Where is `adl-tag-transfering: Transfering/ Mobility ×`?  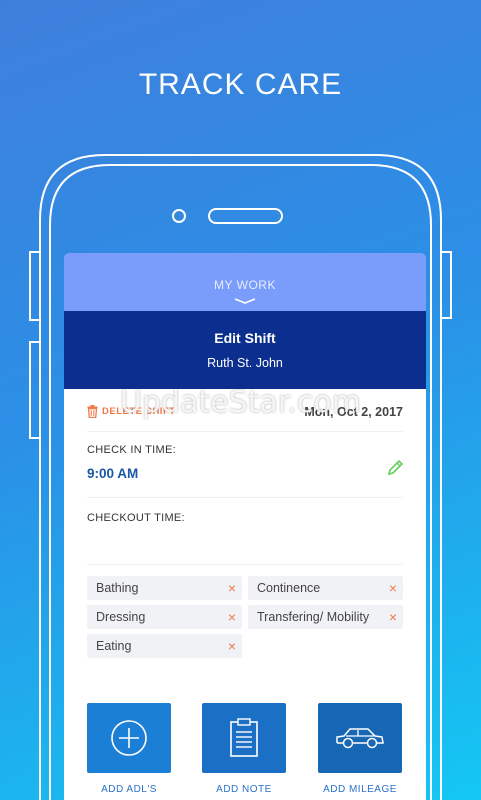
adl-tag-transfering: Transfering/ Mobility × is located at coordinates (325, 617).